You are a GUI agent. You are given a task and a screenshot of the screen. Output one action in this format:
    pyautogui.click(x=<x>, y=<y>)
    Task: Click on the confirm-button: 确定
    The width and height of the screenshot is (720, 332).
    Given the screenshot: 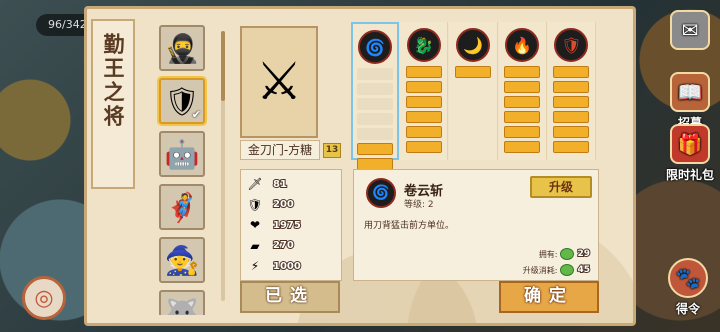 What is the action you would take?
    pyautogui.click(x=549, y=297)
    